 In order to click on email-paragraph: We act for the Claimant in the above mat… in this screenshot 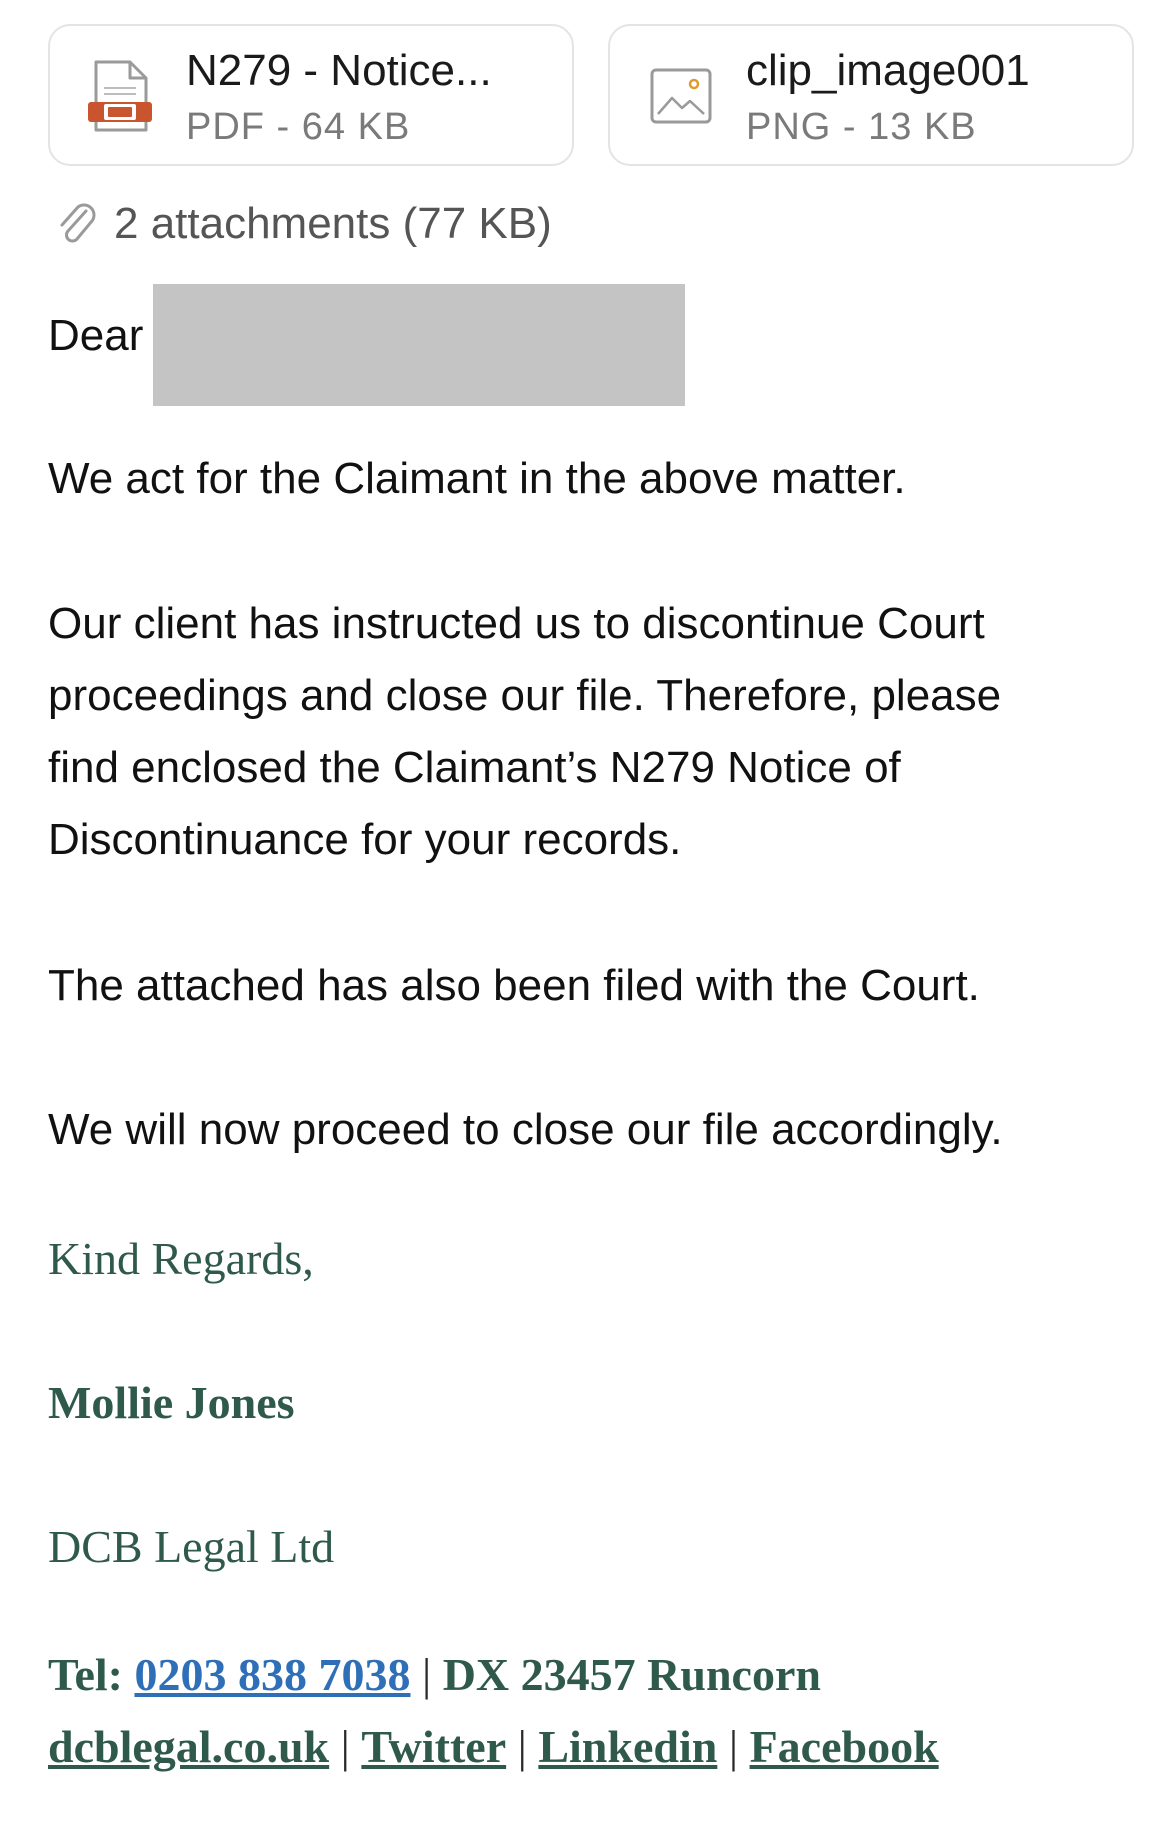, I will do `click(477, 478)`.